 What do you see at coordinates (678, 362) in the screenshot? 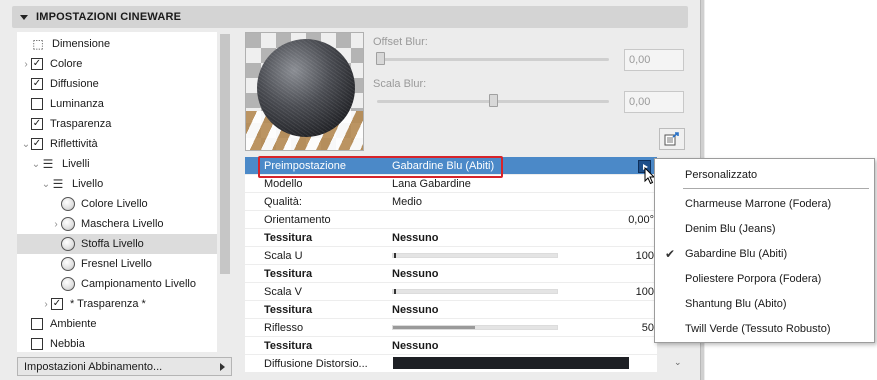
I see `scroll-down-icon: ⌄` at bounding box center [678, 362].